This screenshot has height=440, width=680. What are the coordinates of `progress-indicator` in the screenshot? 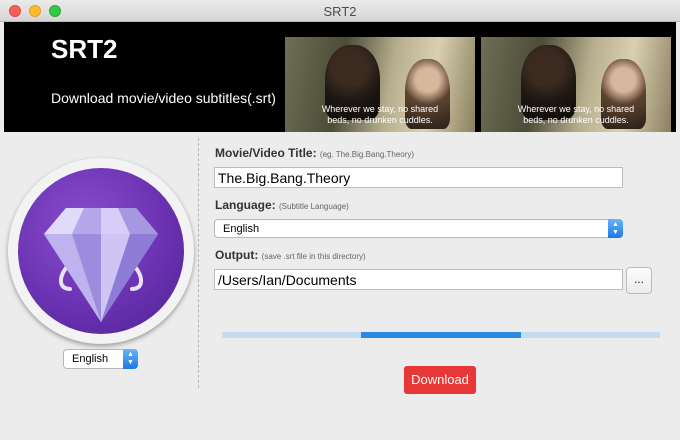 It's located at (441, 335).